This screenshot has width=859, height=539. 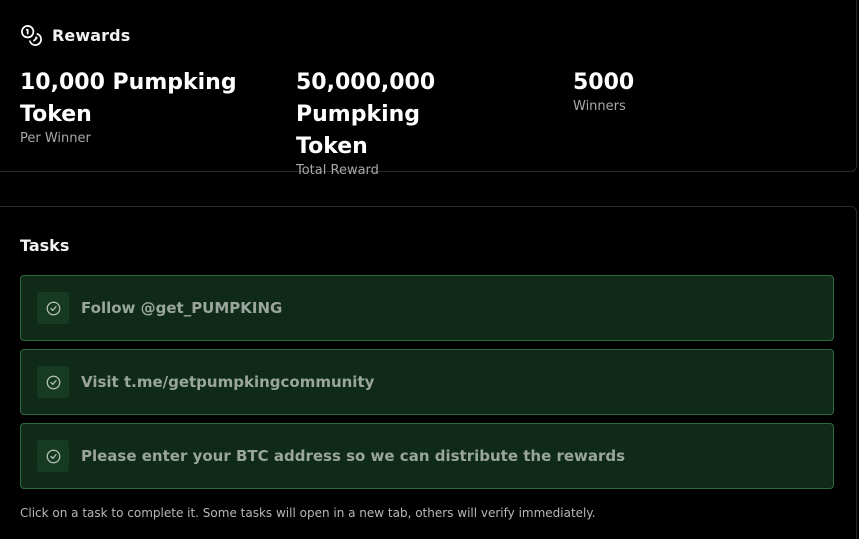 I want to click on stat-label: Winners, so click(x=599, y=106).